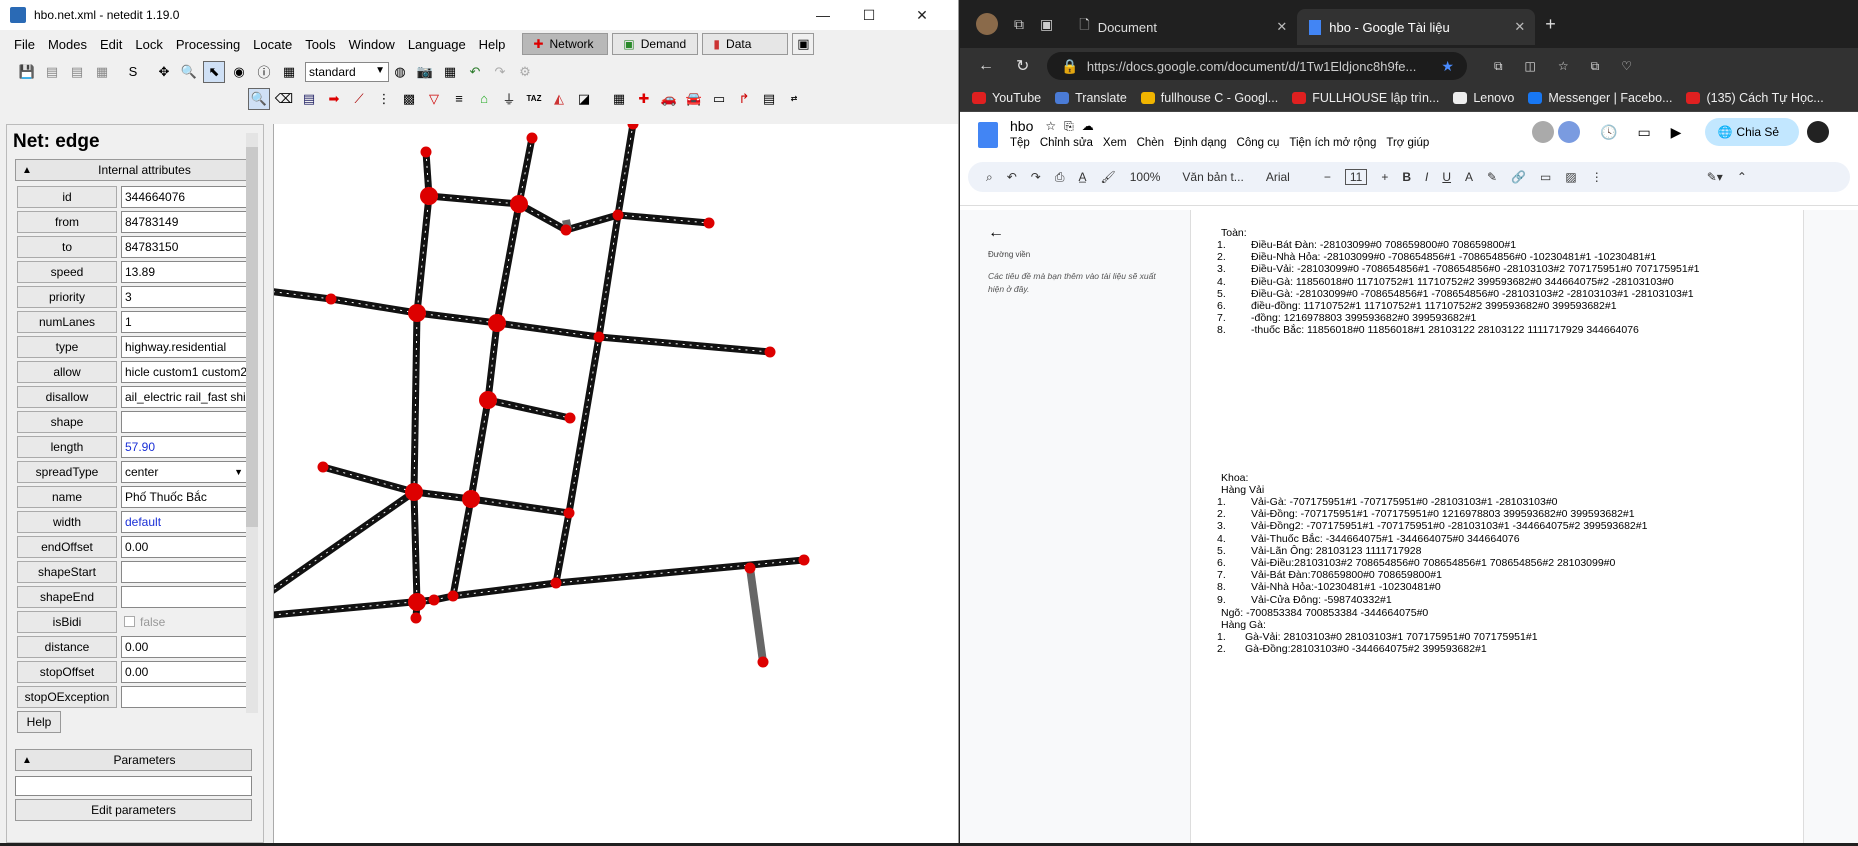 This screenshot has height=846, width=1858. Describe the element at coordinates (320, 44) in the screenshot. I see `menu-tools: Tools` at that location.